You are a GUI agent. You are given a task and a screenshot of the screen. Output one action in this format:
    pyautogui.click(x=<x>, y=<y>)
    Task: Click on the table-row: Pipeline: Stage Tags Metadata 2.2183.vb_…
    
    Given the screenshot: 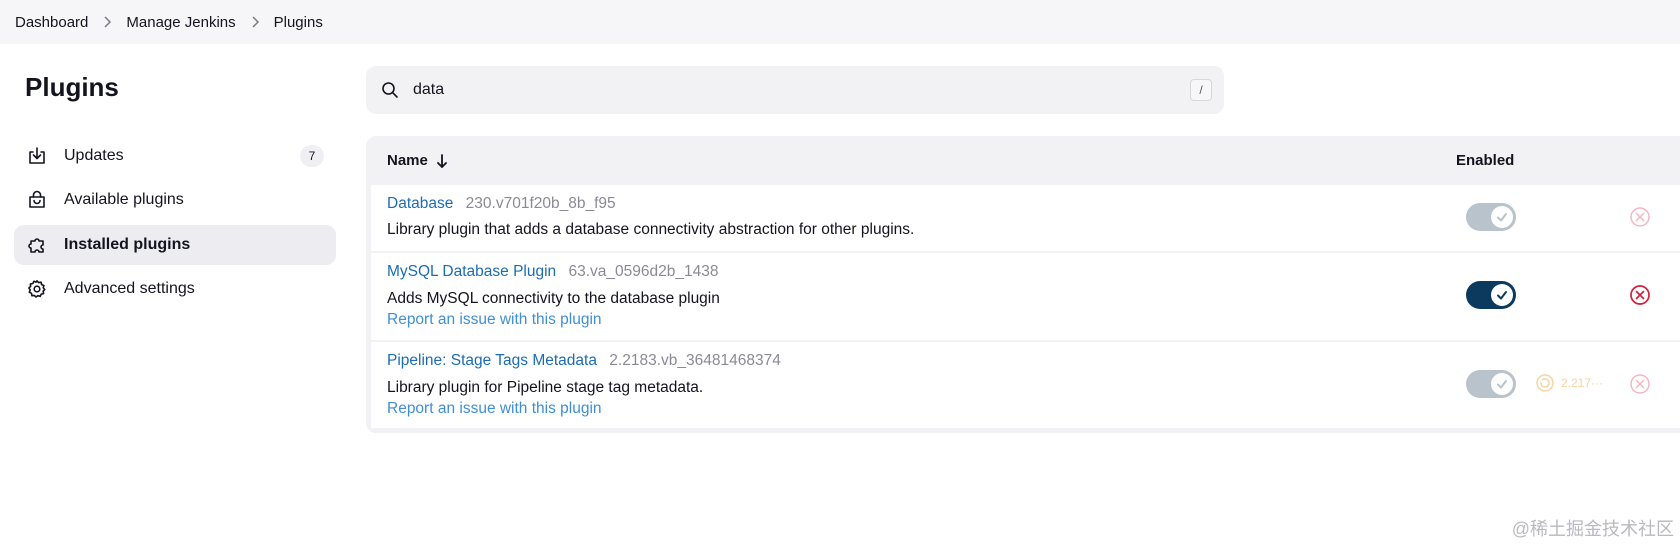 What is the action you would take?
    pyautogui.click(x=1025, y=385)
    